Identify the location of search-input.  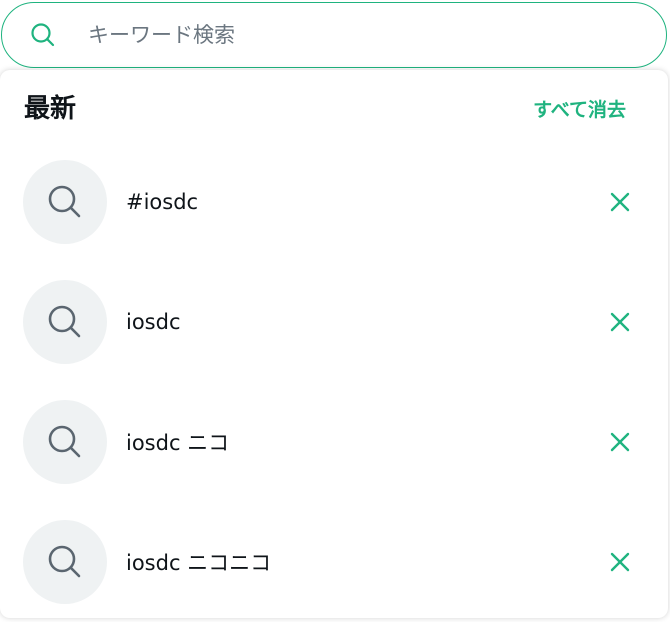
(348, 35).